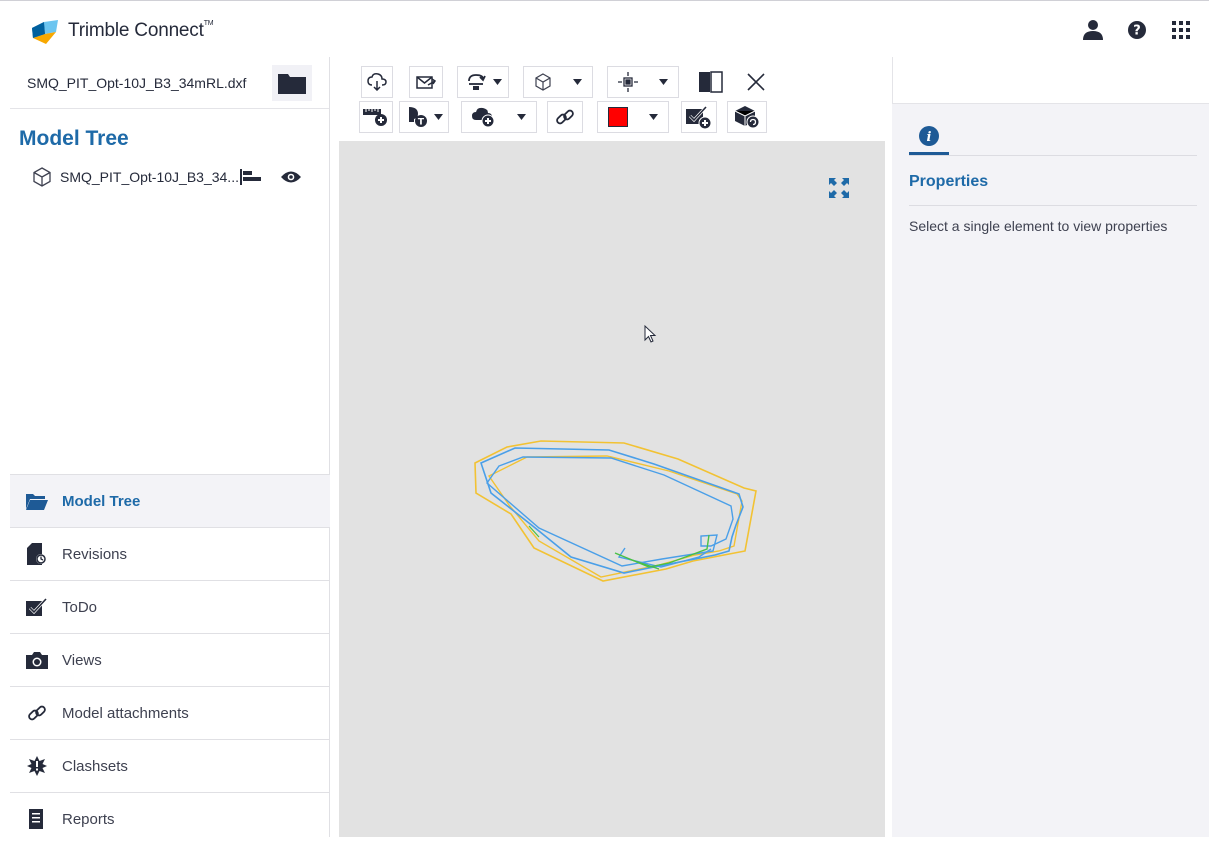 Image resolution: width=1209 pixels, height=845 pixels. Describe the element at coordinates (170, 765) in the screenshot. I see `nav-item-clashsets: Clashsets` at that location.